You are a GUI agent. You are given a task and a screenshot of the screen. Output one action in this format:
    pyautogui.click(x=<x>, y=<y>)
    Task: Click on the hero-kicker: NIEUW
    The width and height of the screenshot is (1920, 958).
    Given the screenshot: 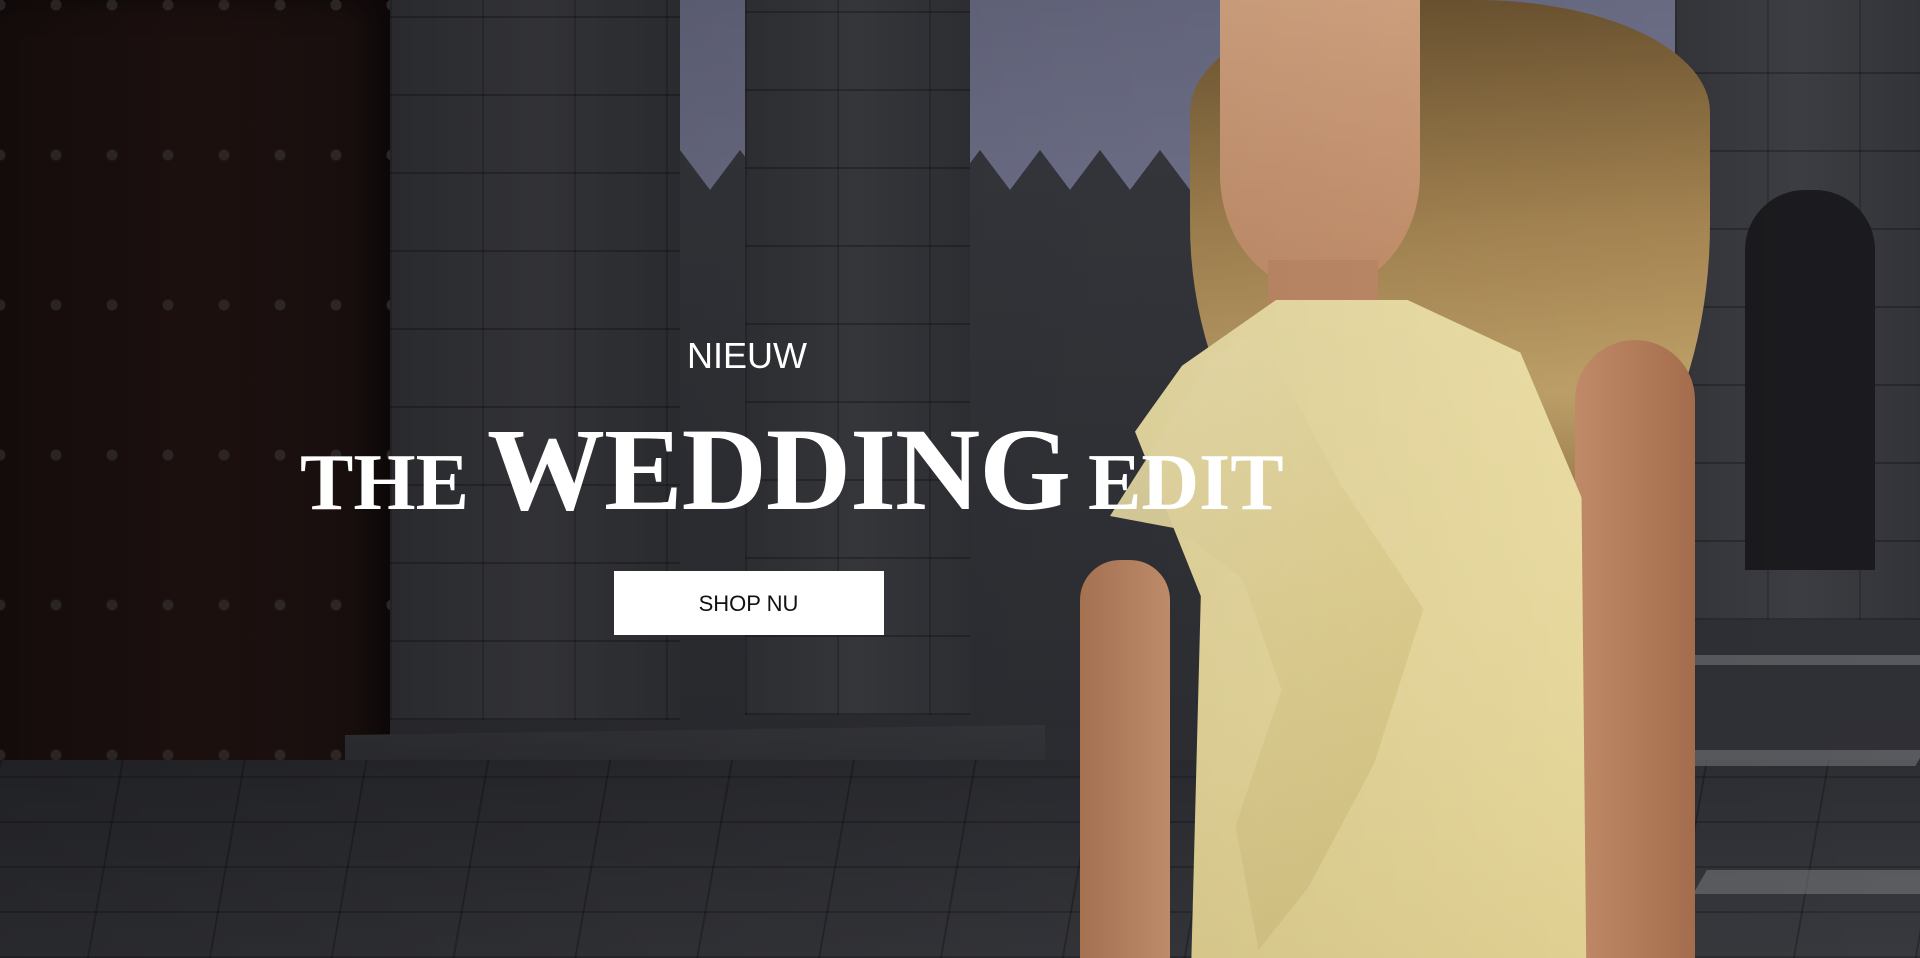 What is the action you would take?
    pyautogui.click(x=747, y=355)
    